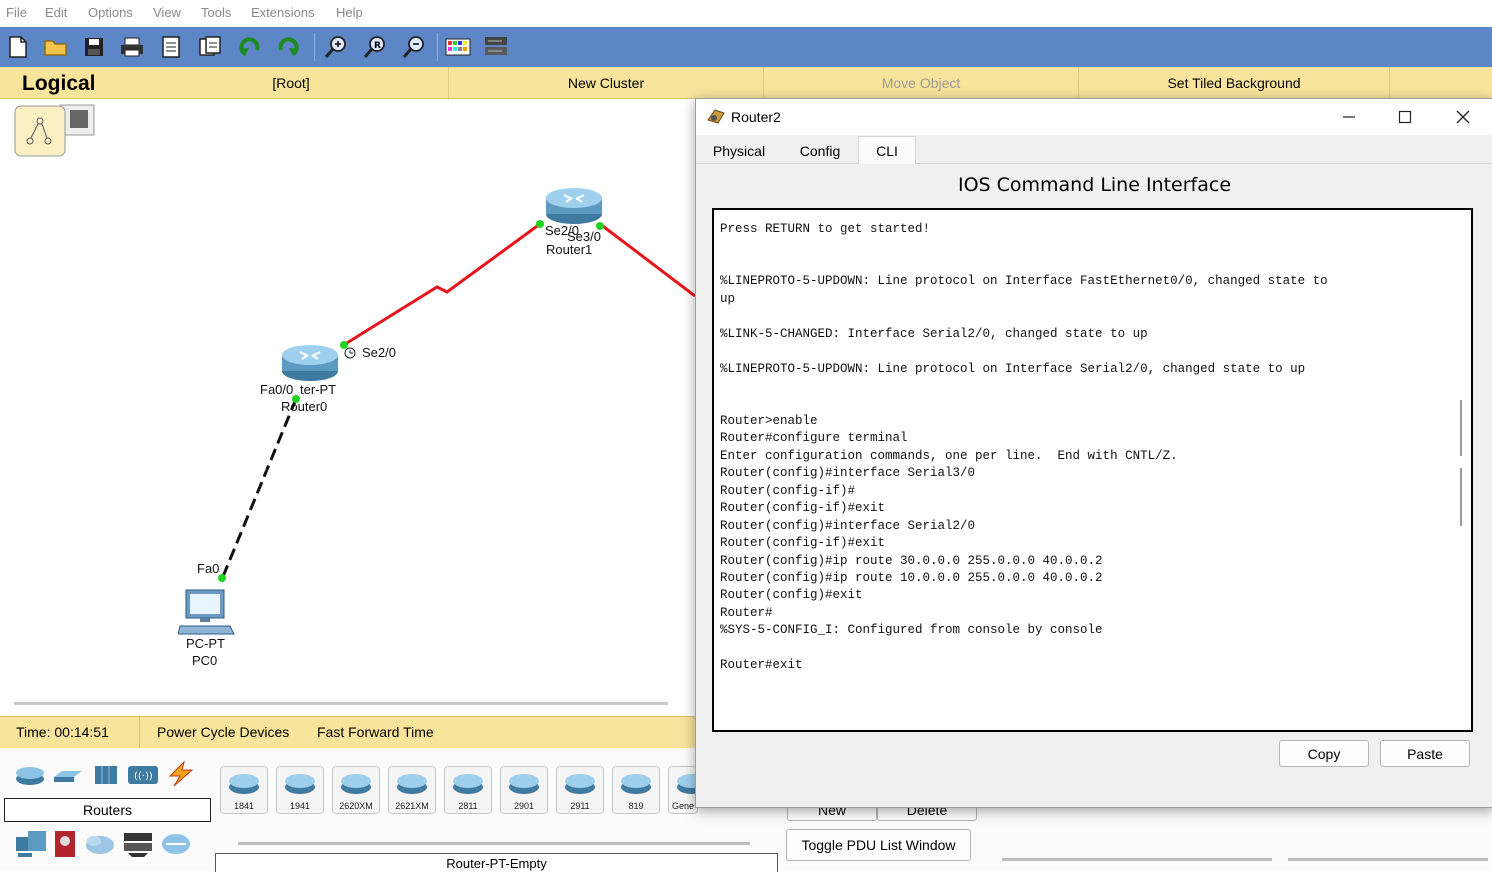  What do you see at coordinates (94, 47) in the screenshot?
I see `save-icon` at bounding box center [94, 47].